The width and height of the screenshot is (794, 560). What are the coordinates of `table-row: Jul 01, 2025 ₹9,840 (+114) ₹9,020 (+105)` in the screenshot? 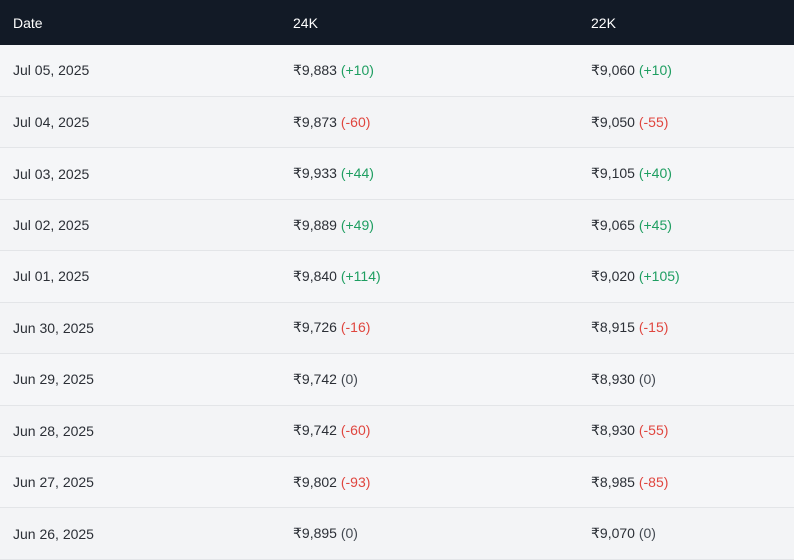 It's located at (397, 276).